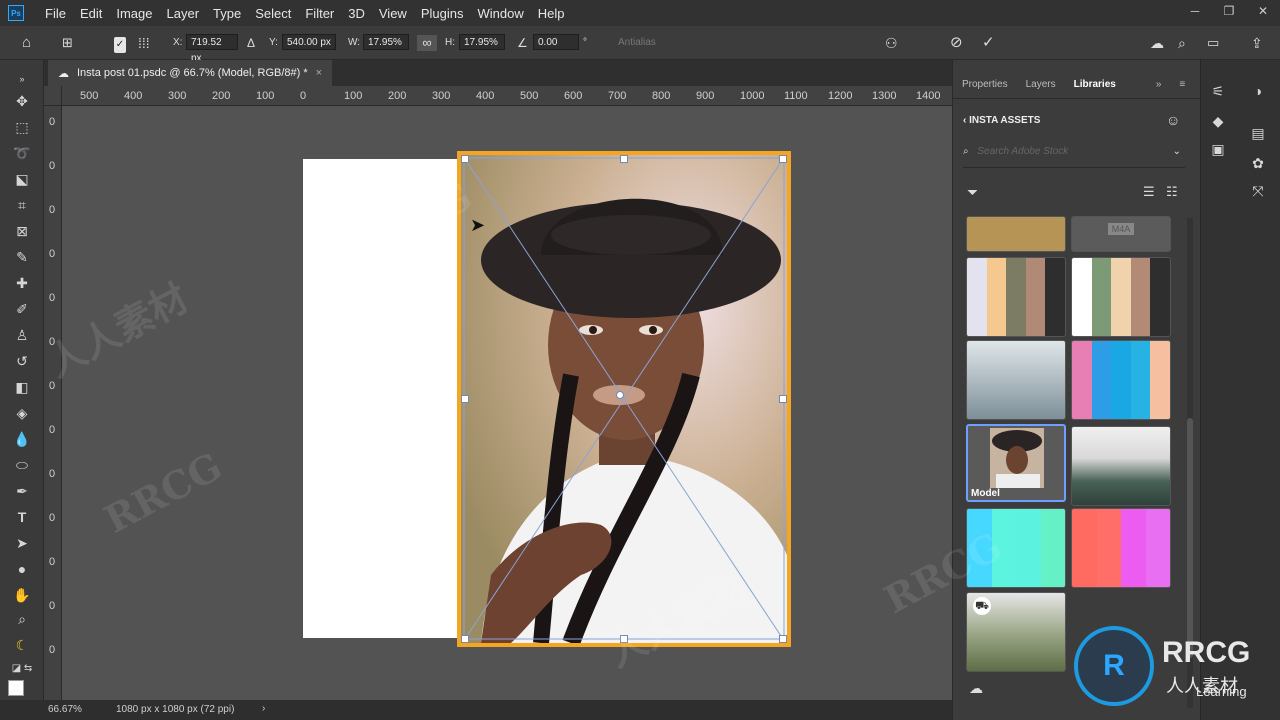 The height and width of the screenshot is (720, 1280). What do you see at coordinates (1177, 151) in the screenshot?
I see `chevron-down-icon: ⌄` at bounding box center [1177, 151].